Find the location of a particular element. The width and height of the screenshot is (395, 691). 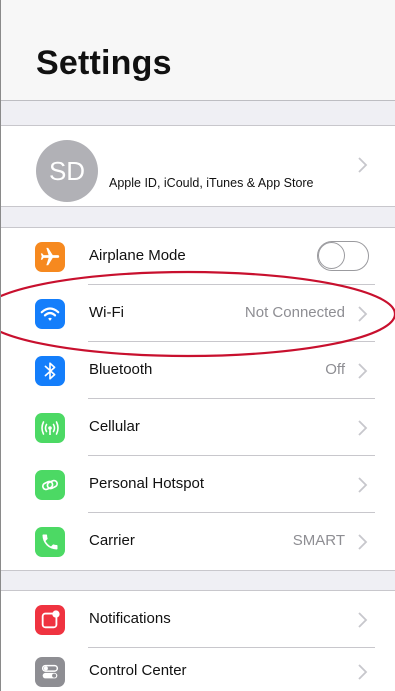

hotspot-icon is located at coordinates (50, 485).